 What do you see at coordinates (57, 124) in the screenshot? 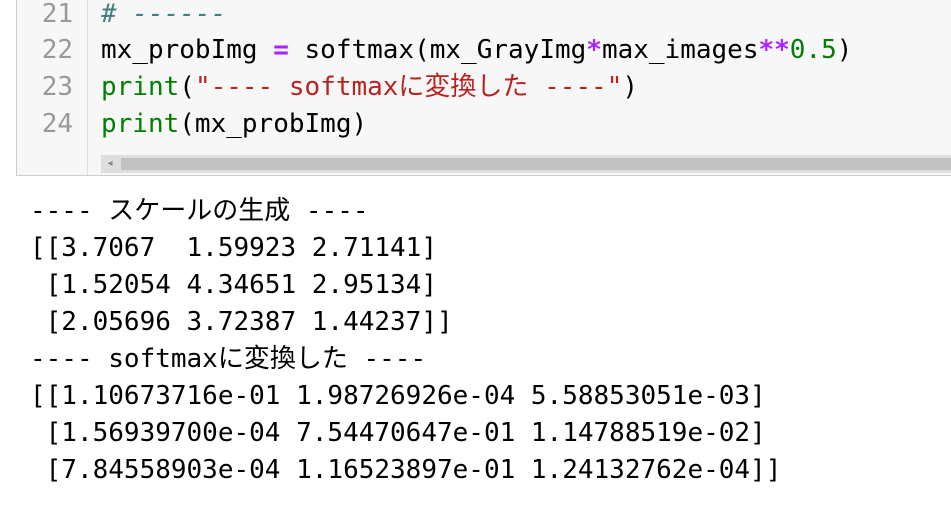
I see `line-number: 24` at bounding box center [57, 124].